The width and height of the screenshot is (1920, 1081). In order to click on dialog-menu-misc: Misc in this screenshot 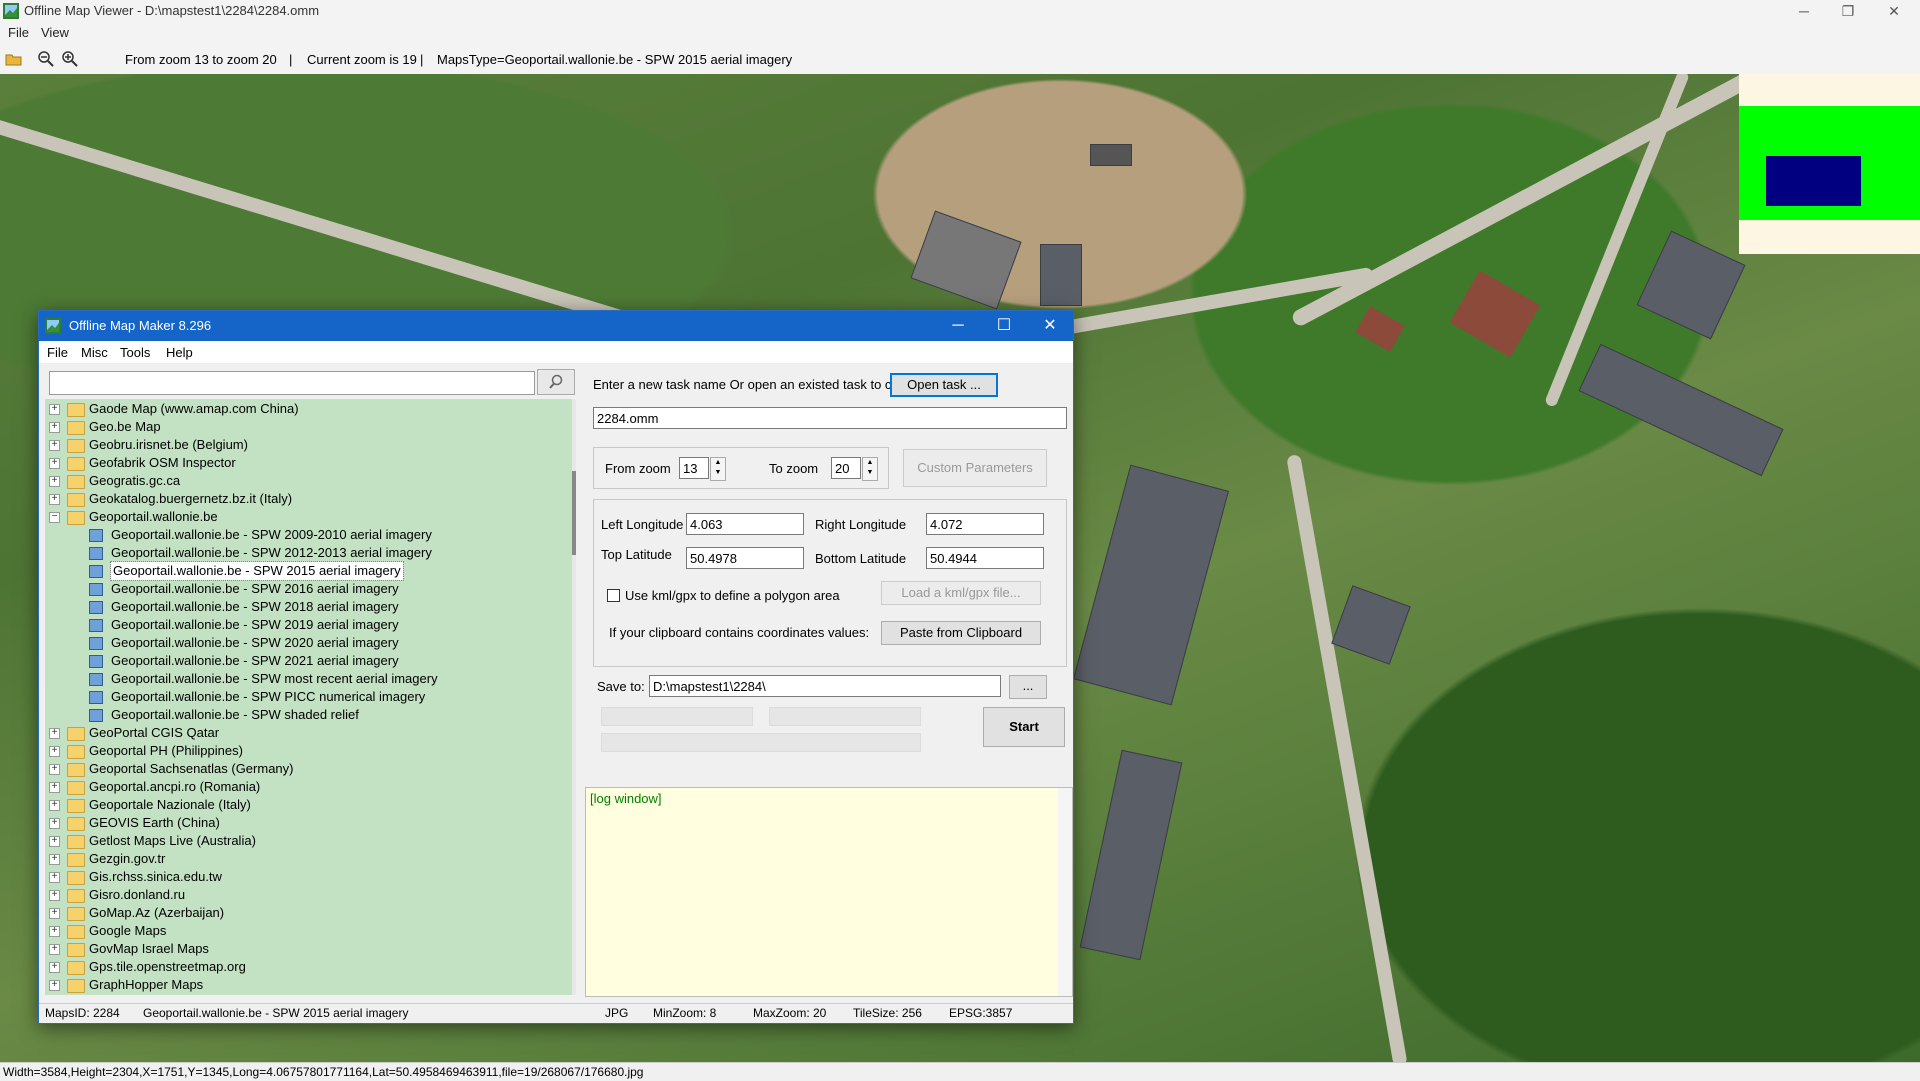, I will do `click(94, 352)`.